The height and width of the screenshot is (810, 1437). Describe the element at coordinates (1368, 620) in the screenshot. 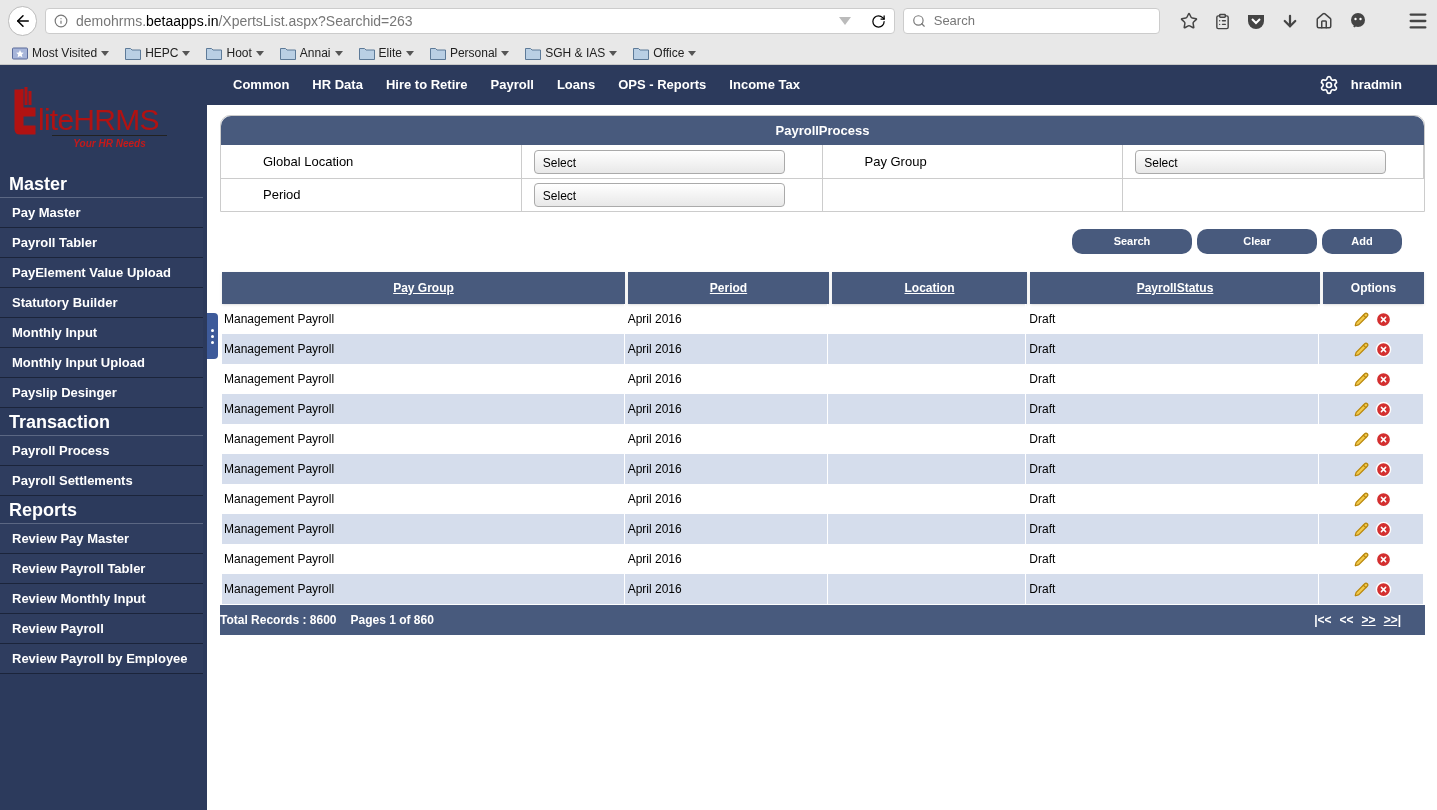

I see `pager-link: >>` at that location.